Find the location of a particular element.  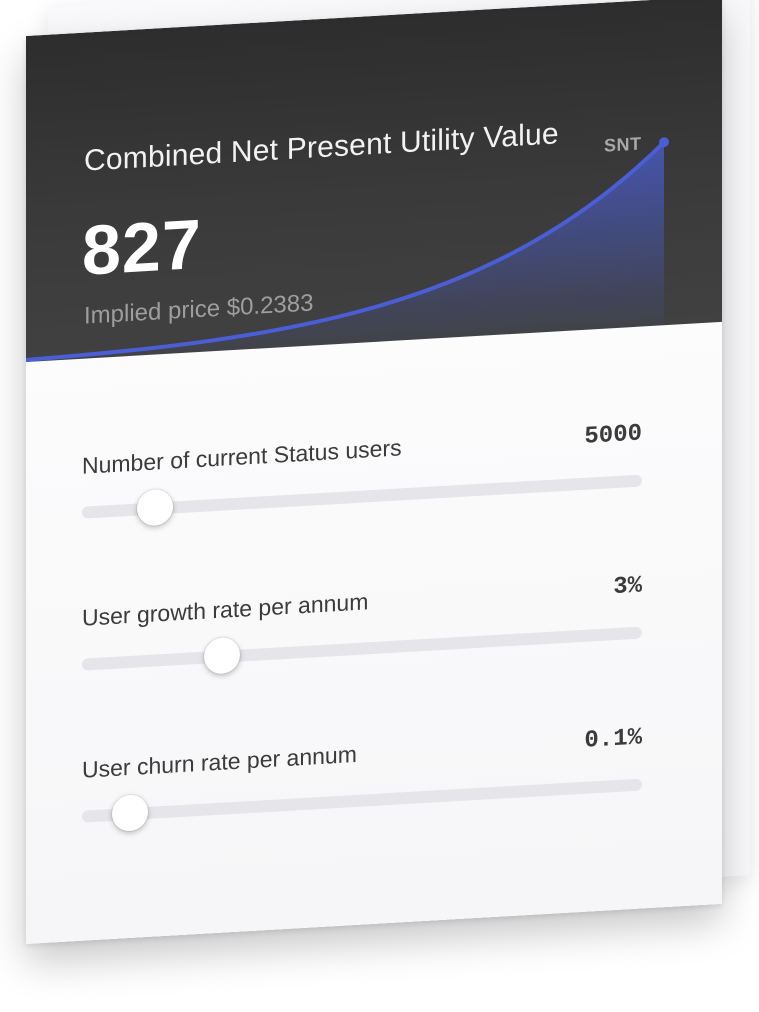

users-slider-label: Number of current Status users is located at coordinates (242, 456).